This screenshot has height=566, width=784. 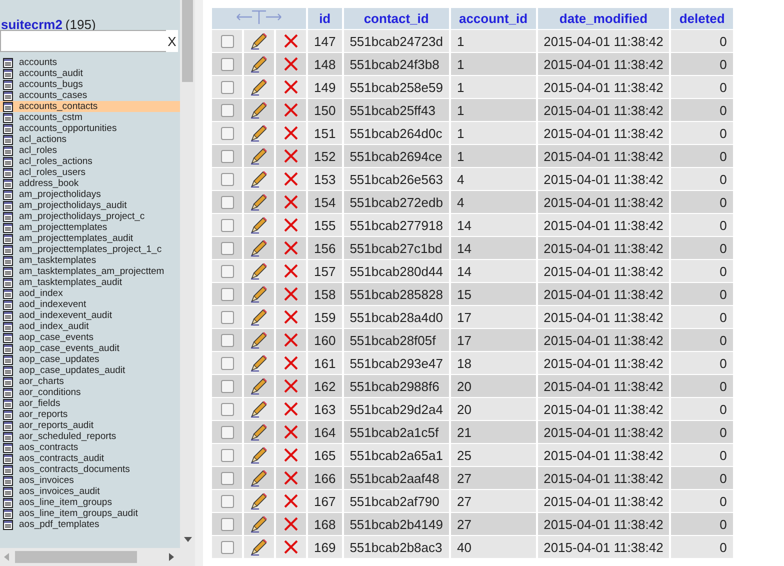 I want to click on table-list-item: acl_actions, so click(x=90, y=139).